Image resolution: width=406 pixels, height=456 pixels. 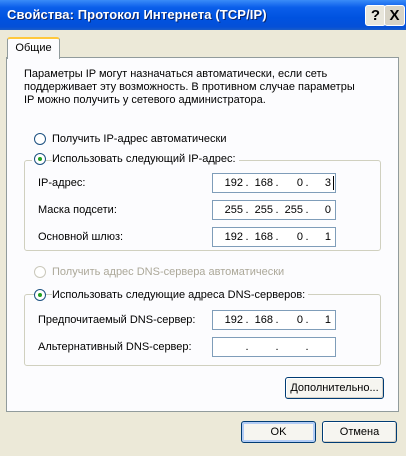 What do you see at coordinates (333, 183) in the screenshot?
I see `text-caret` at bounding box center [333, 183].